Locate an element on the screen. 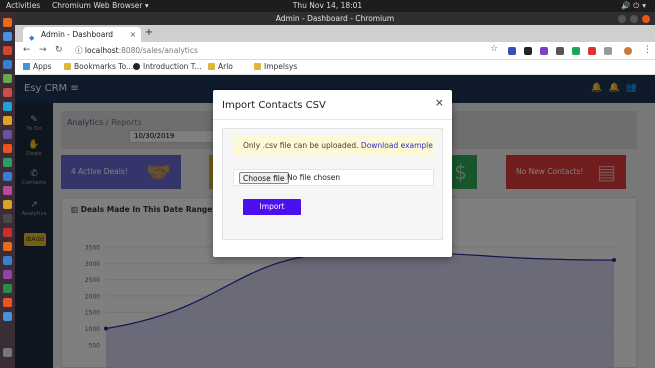 Image resolution: width=655 pixels, height=368 pixels. bookmark-folder: Impelsys is located at coordinates (275, 66).